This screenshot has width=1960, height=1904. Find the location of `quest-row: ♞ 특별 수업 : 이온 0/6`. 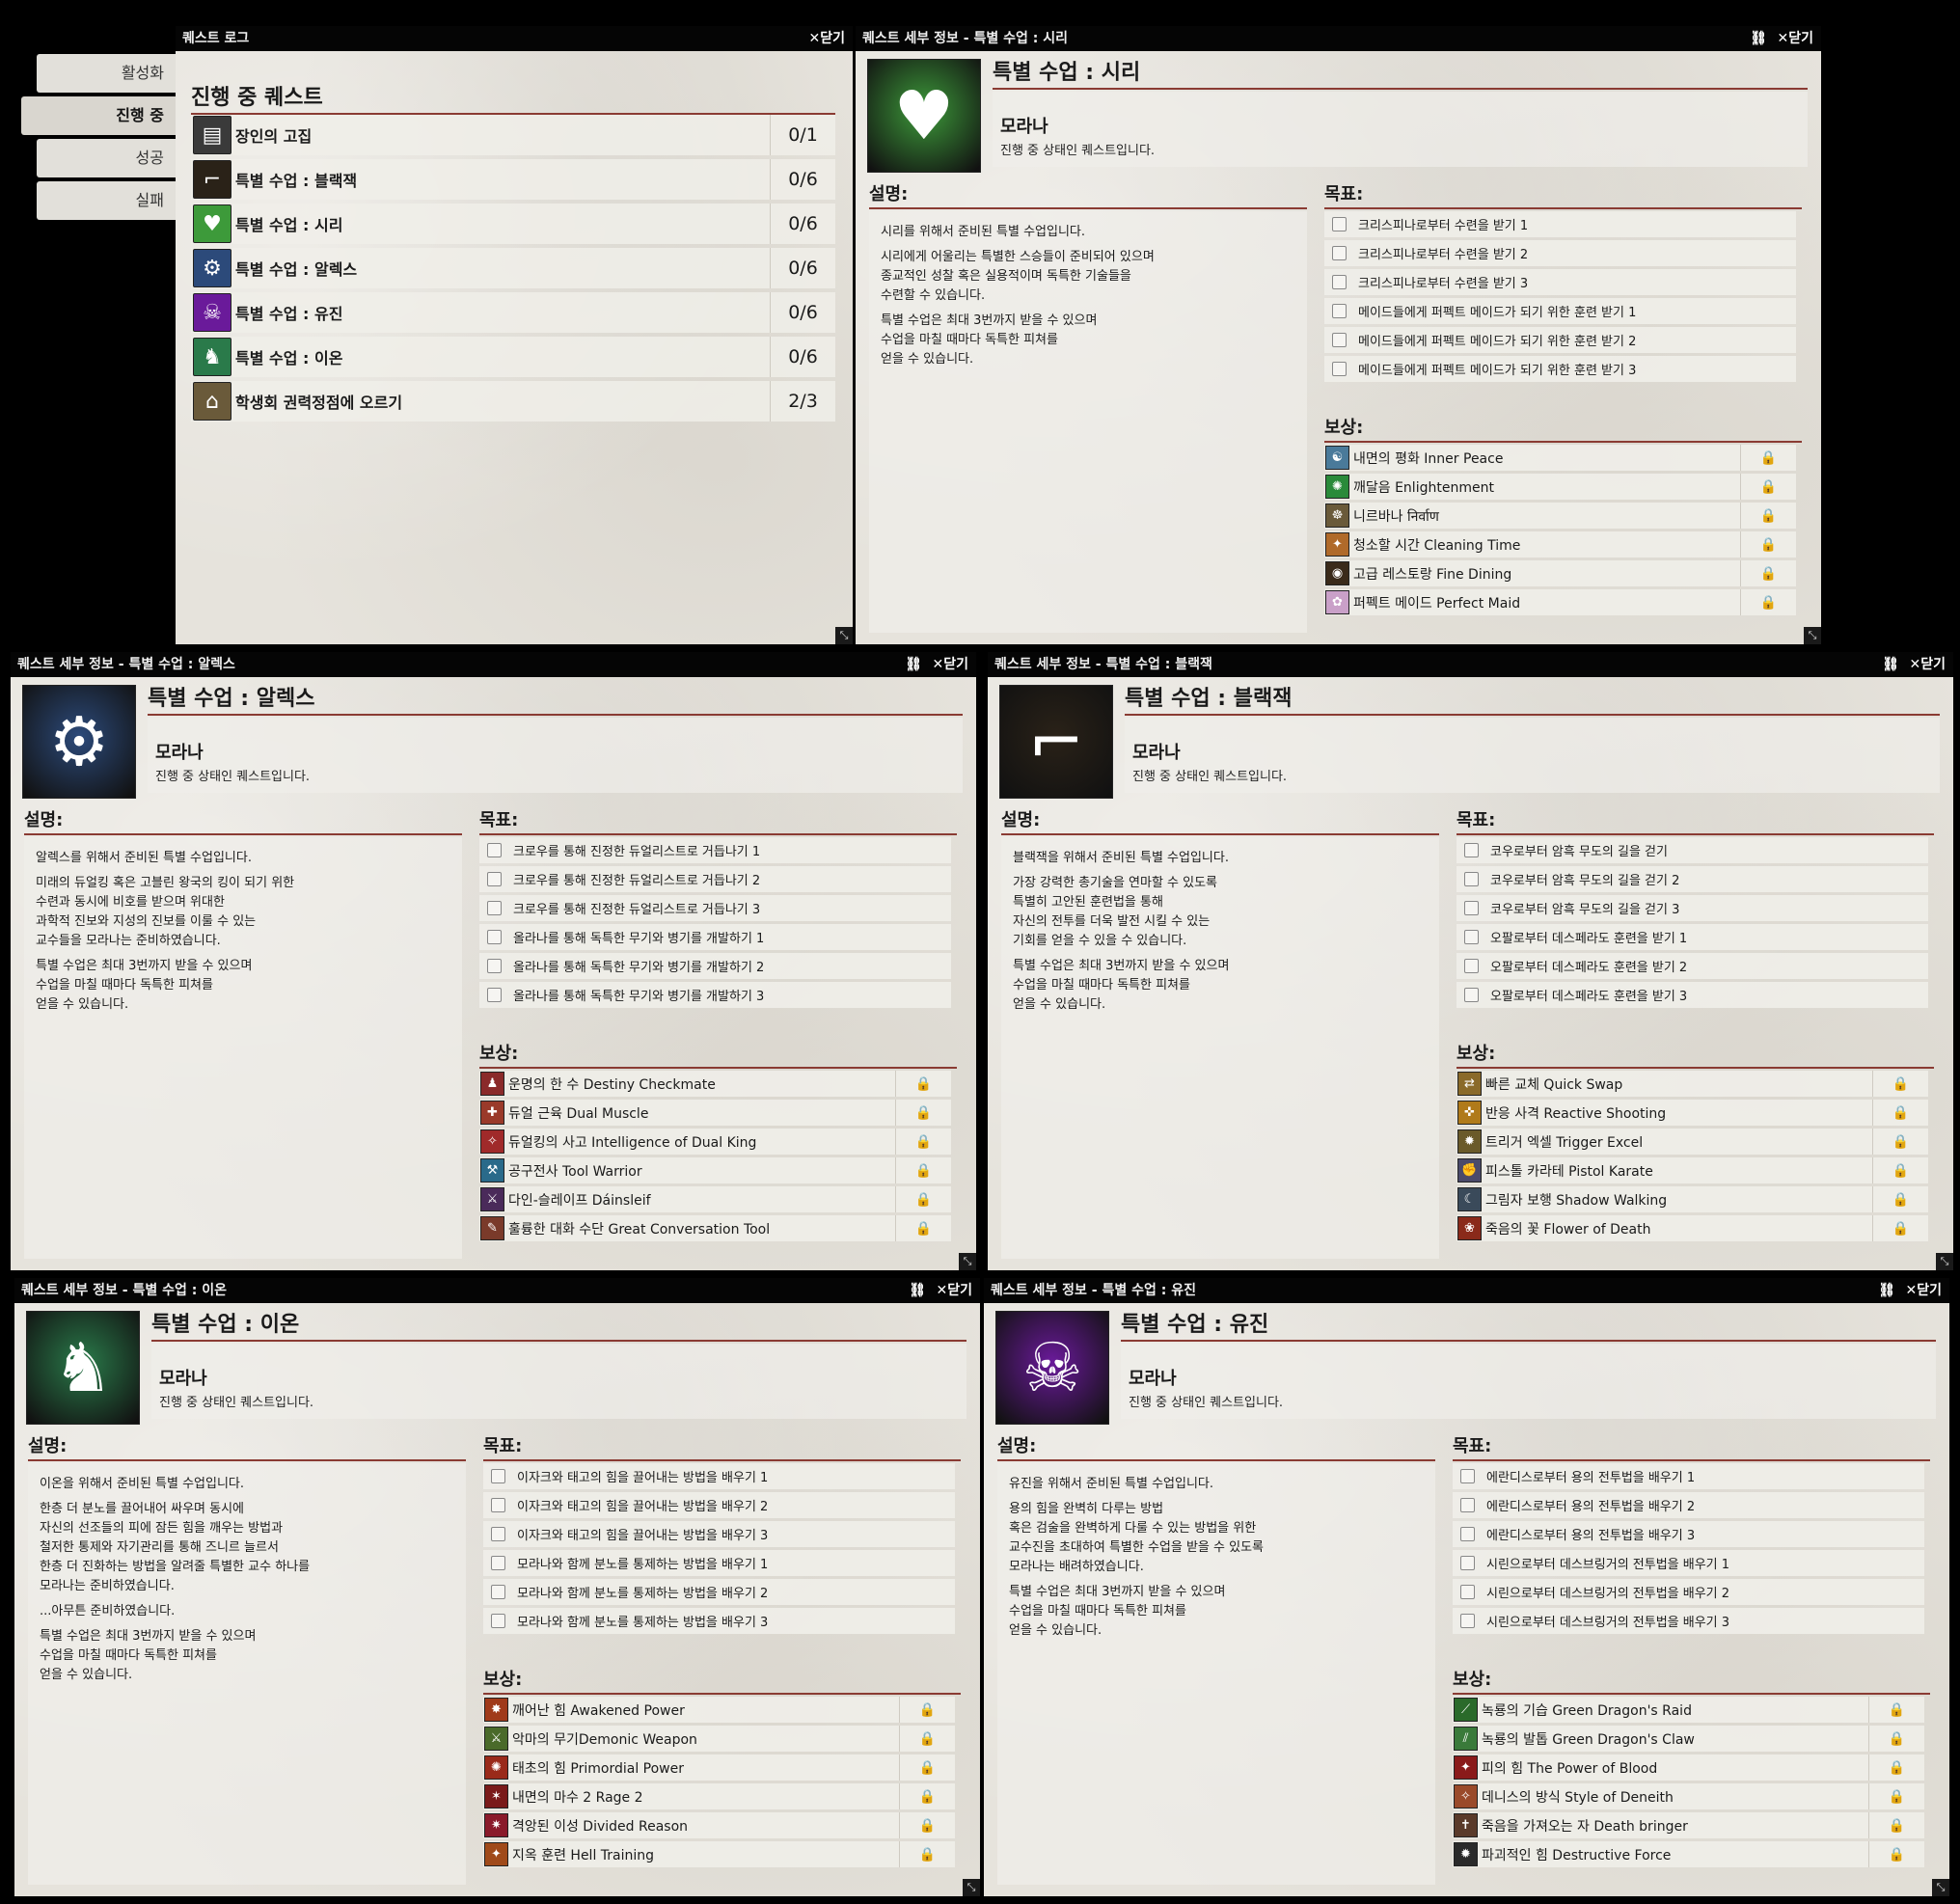

quest-row: ♞ 특별 수업 : 이온 0/6 is located at coordinates (513, 357).